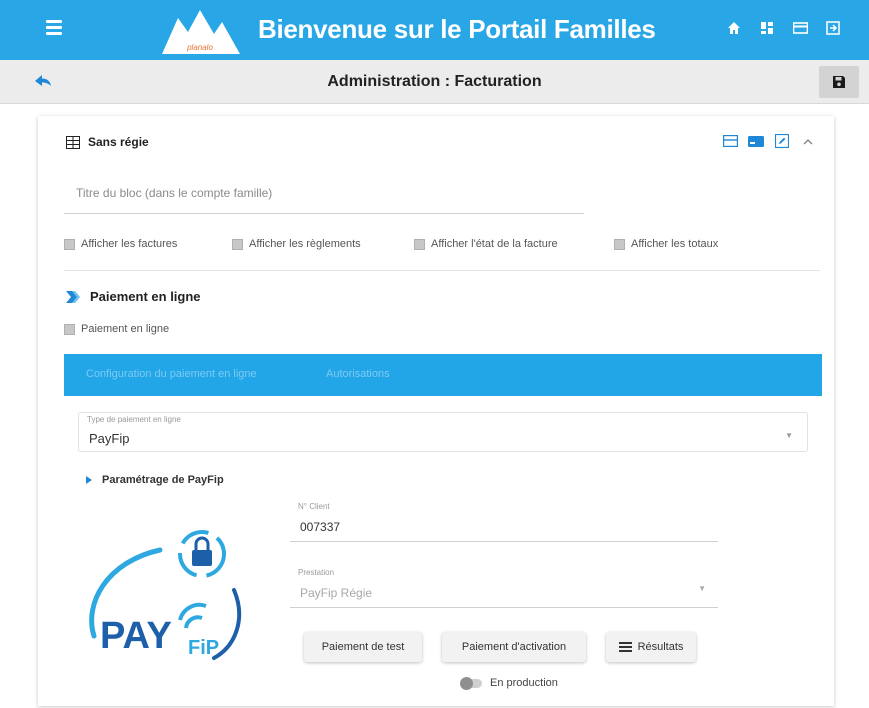 This screenshot has width=869, height=708. What do you see at coordinates (134, 419) in the screenshot?
I see `field-label: Type de paiement en ligne` at bounding box center [134, 419].